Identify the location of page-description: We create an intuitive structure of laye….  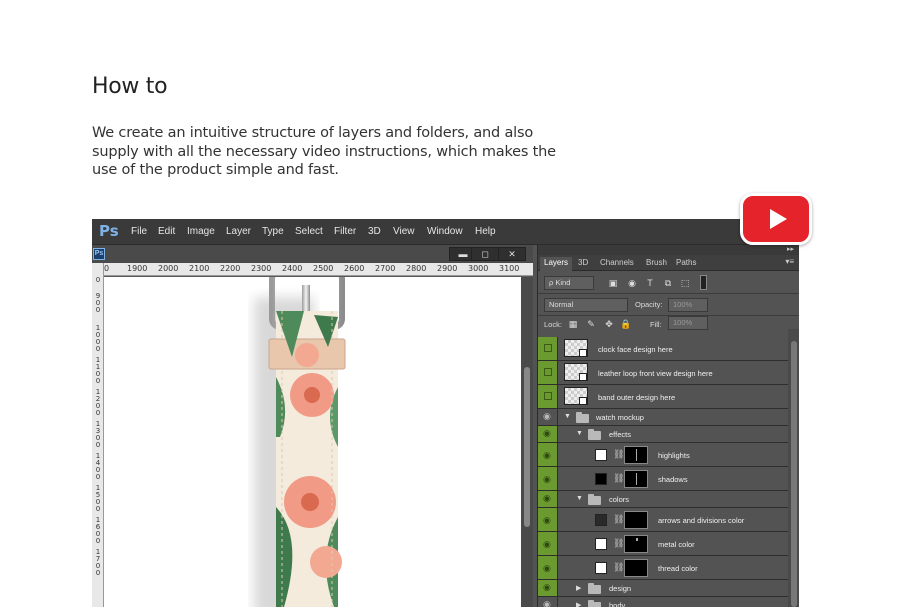
(324, 151).